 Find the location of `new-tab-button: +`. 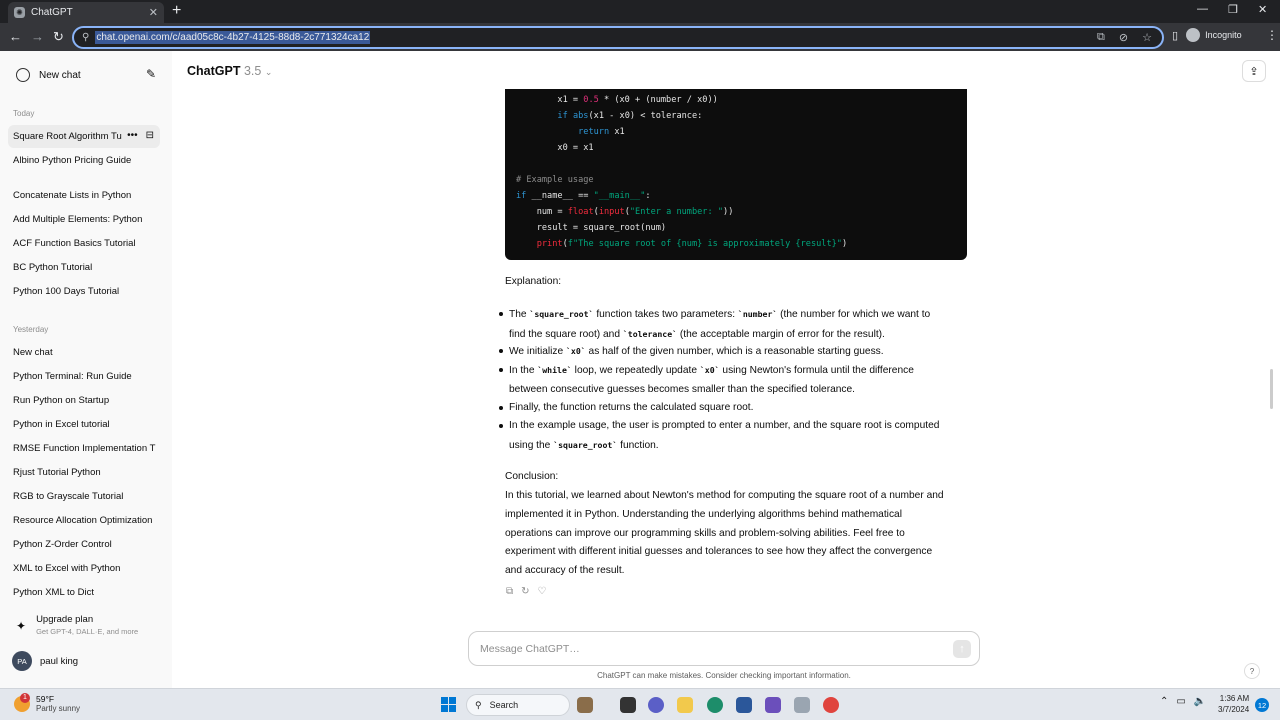

new-tab-button: + is located at coordinates (176, 11).